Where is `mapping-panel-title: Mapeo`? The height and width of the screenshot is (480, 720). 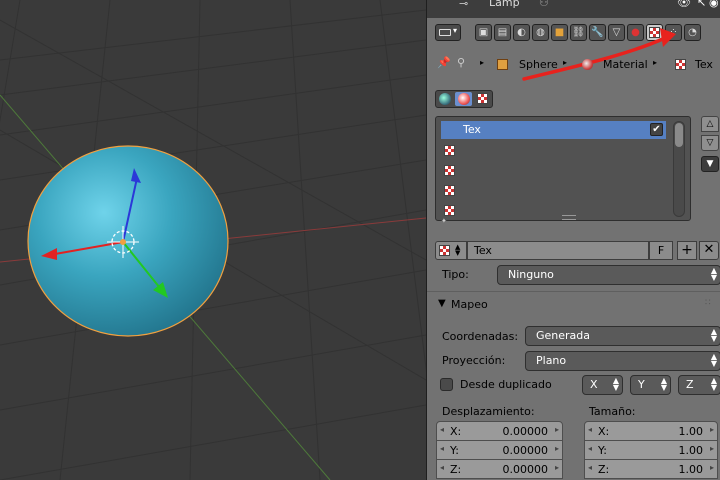 mapping-panel-title: Mapeo is located at coordinates (469, 304).